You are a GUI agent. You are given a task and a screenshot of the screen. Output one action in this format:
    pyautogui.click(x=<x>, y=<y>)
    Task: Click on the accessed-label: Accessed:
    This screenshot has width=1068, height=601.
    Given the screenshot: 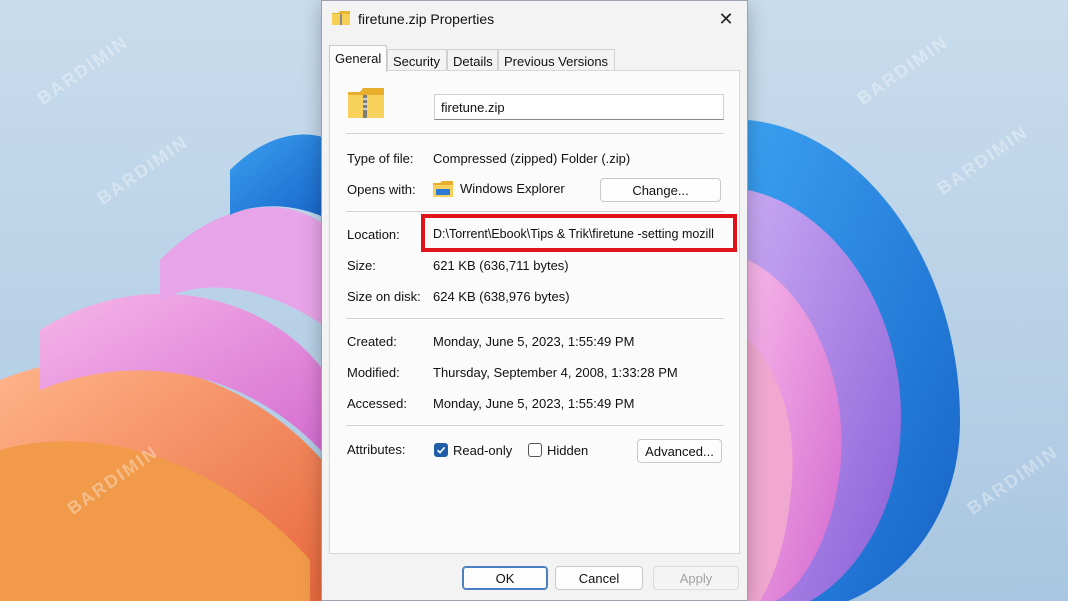 What is the action you would take?
    pyautogui.click(x=377, y=403)
    